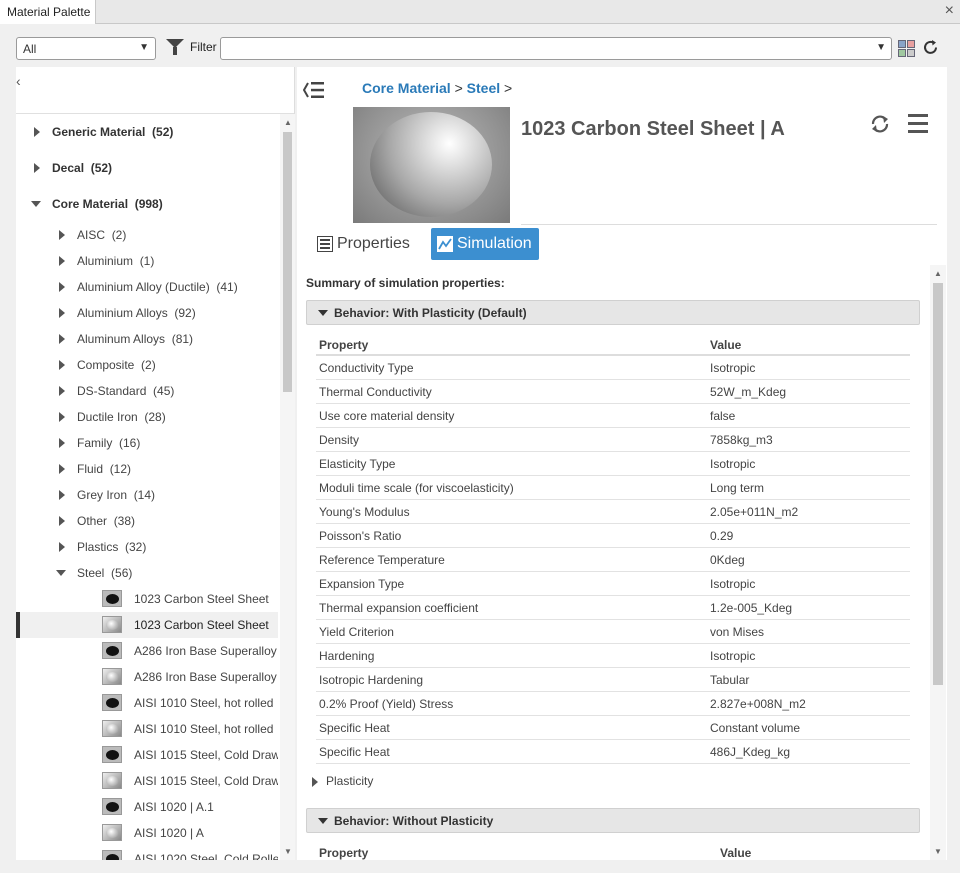 Image resolution: width=960 pixels, height=873 pixels. What do you see at coordinates (147, 365) in the screenshot?
I see `tree-item-composite: Composite (2)` at bounding box center [147, 365].